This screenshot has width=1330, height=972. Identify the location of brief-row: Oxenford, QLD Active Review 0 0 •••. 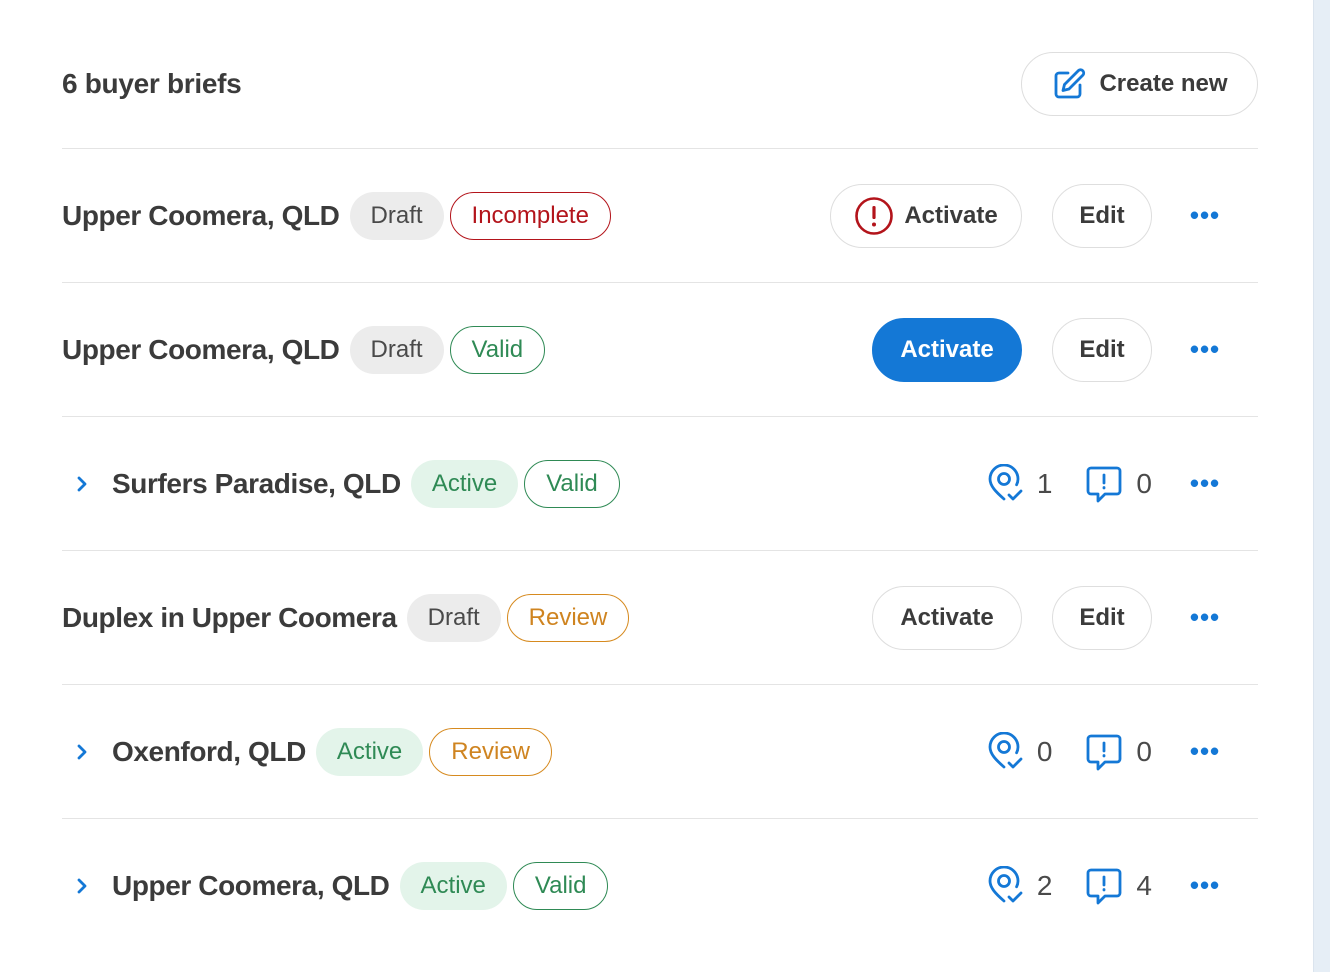
(660, 751).